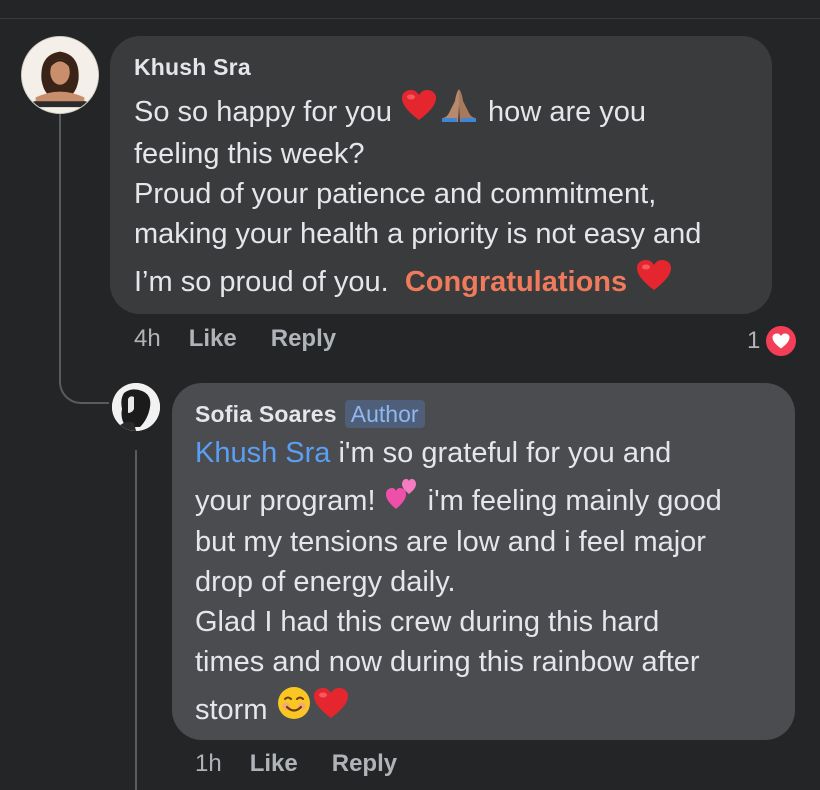 Image resolution: width=820 pixels, height=790 pixels. I want to click on comment-line: drop of energy daily., so click(325, 581).